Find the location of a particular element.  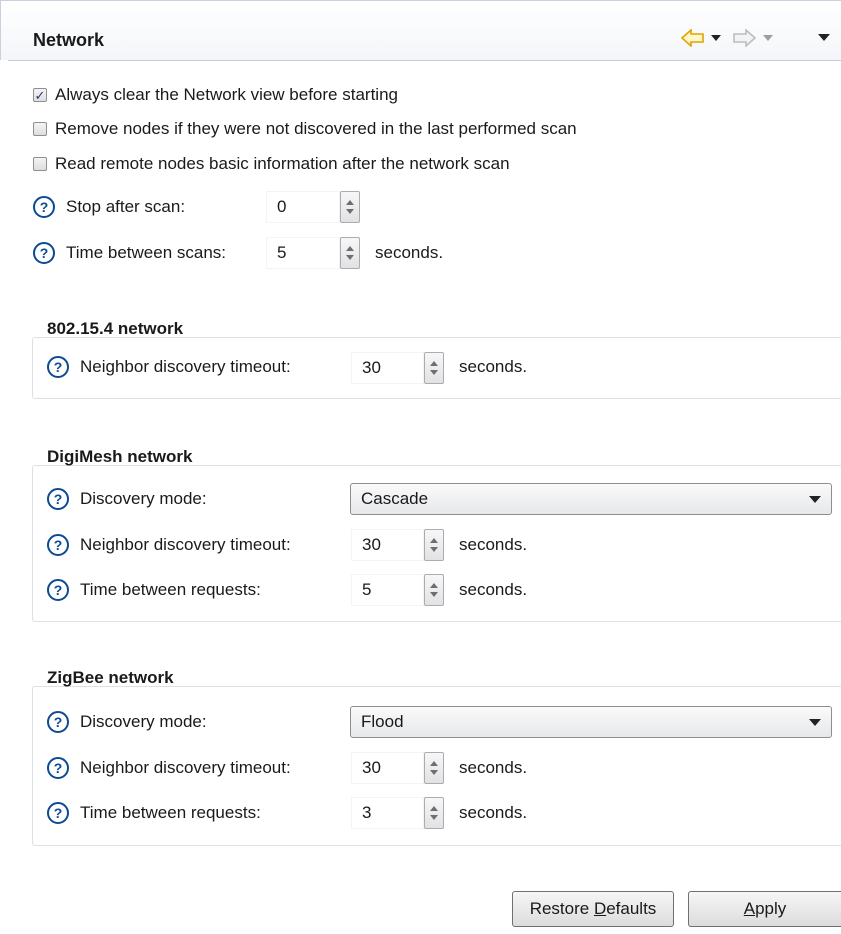

apply-button: Apply is located at coordinates (764, 909).